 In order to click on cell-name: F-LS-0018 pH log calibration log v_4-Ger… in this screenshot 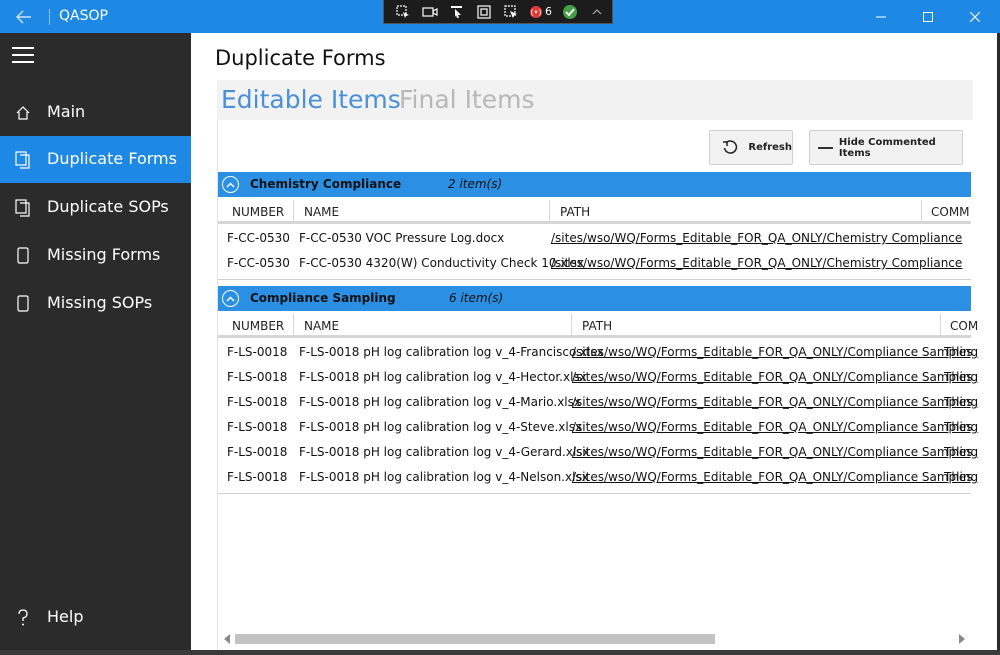, I will do `click(444, 452)`.